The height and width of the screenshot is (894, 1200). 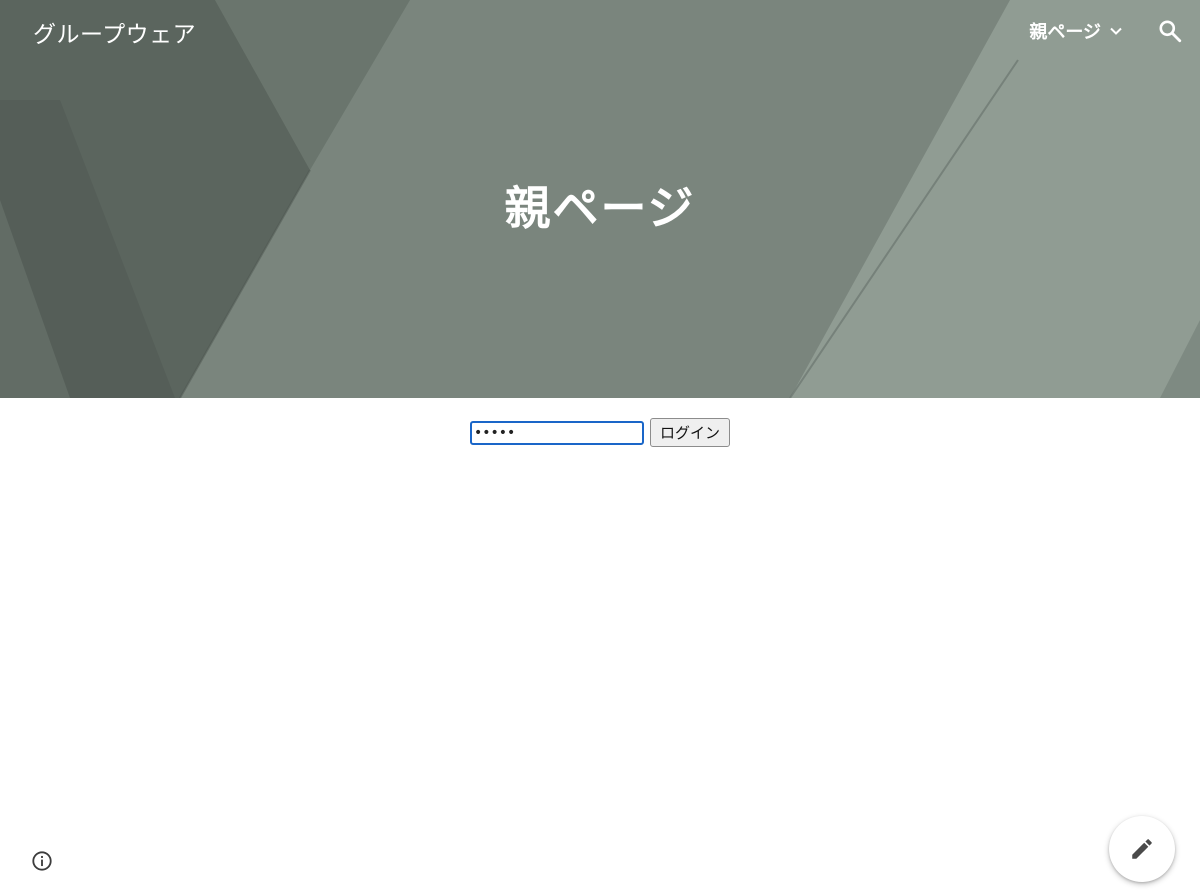 I want to click on edit-fab-button, so click(x=1142, y=849).